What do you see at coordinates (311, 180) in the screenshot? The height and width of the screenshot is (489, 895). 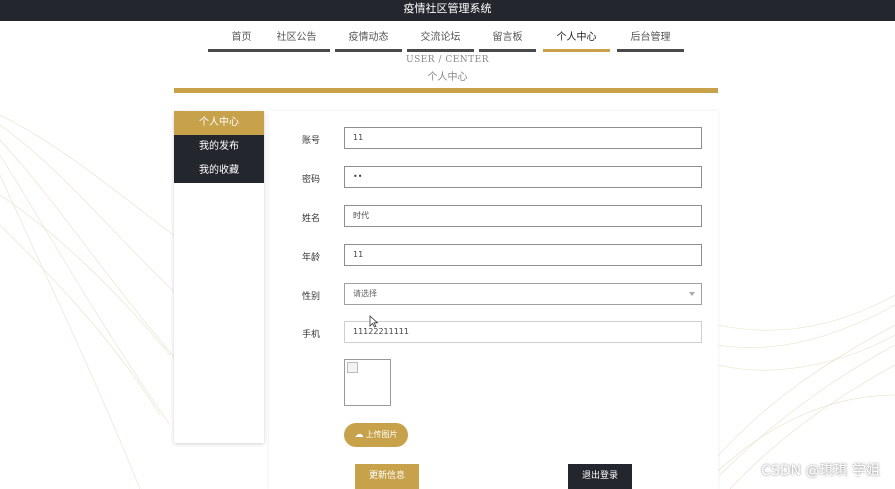 I see `password-label: 密码` at bounding box center [311, 180].